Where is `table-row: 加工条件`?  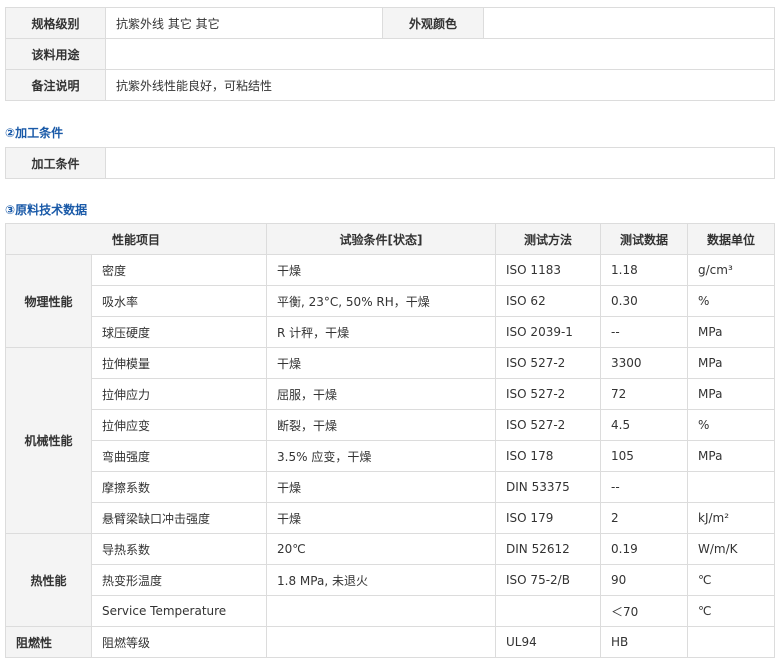 table-row: 加工条件 is located at coordinates (390, 163).